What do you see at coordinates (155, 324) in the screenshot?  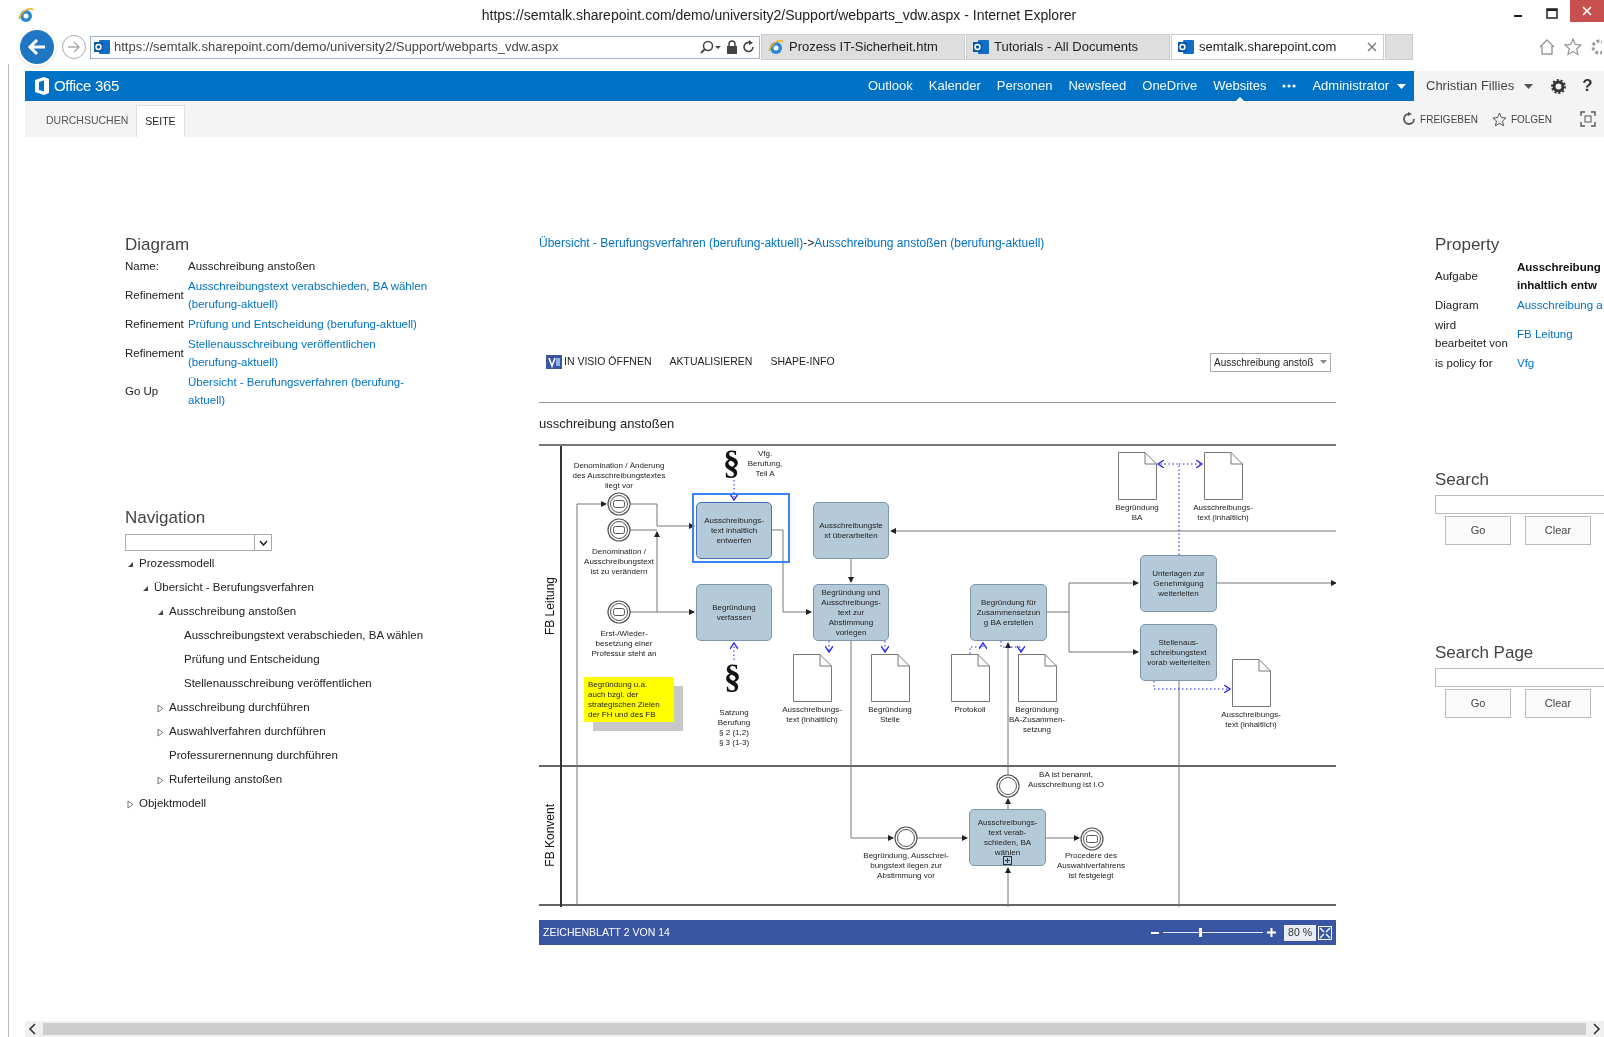 I see `field-label: Refinement` at bounding box center [155, 324].